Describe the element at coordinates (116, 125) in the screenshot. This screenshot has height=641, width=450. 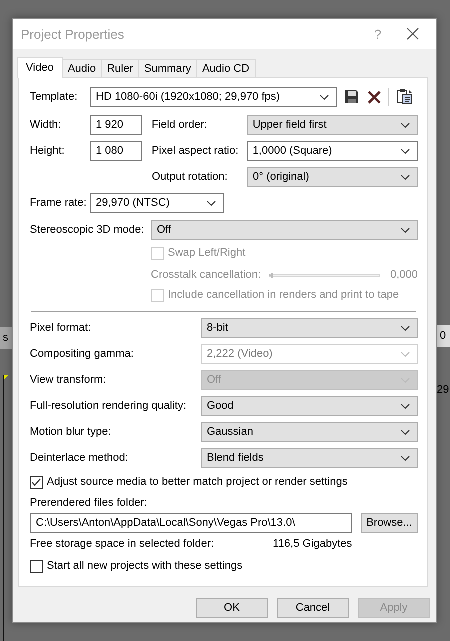
I see `text-field: 1 920` at that location.